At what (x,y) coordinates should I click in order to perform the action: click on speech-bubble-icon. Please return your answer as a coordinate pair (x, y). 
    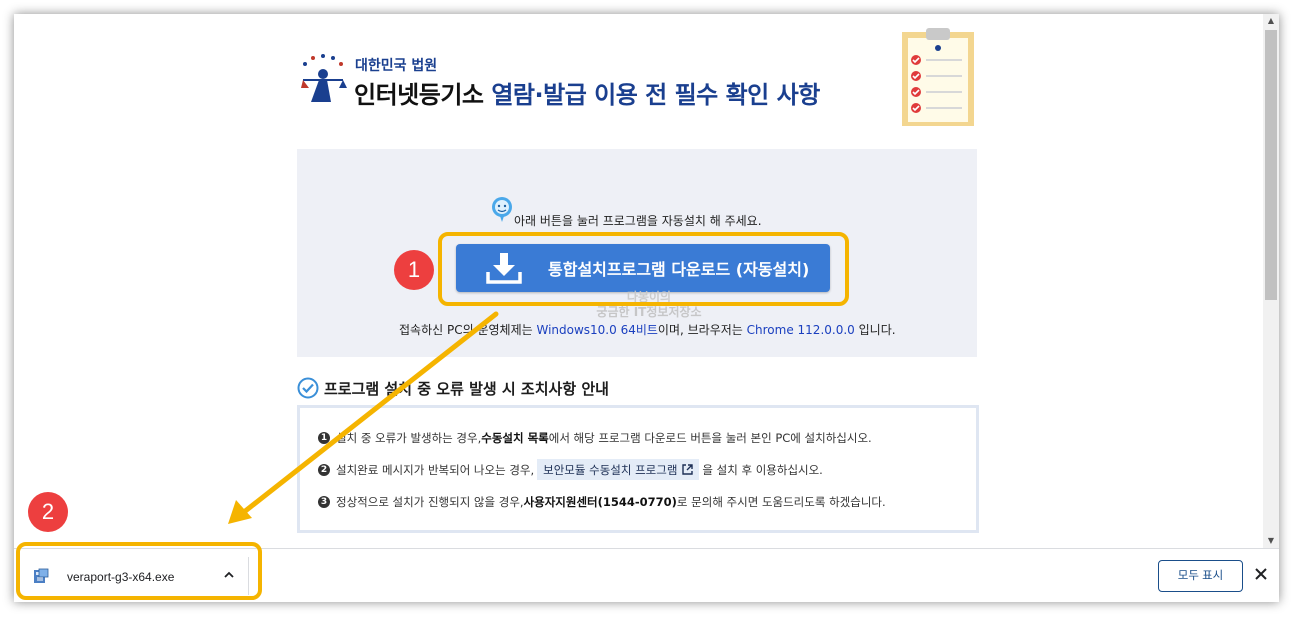
    Looking at the image, I should click on (502, 209).